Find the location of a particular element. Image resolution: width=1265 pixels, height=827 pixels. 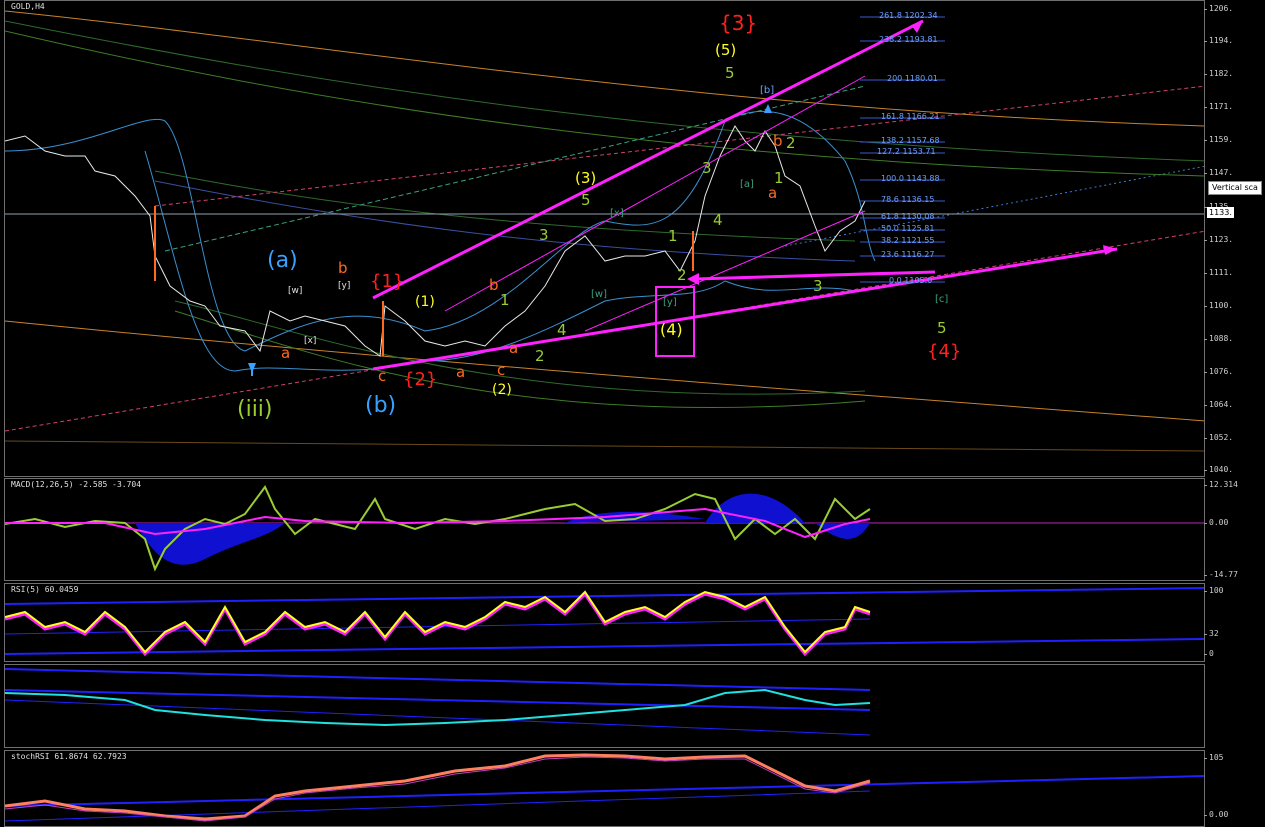

rsi-canvas is located at coordinates (604, 622).